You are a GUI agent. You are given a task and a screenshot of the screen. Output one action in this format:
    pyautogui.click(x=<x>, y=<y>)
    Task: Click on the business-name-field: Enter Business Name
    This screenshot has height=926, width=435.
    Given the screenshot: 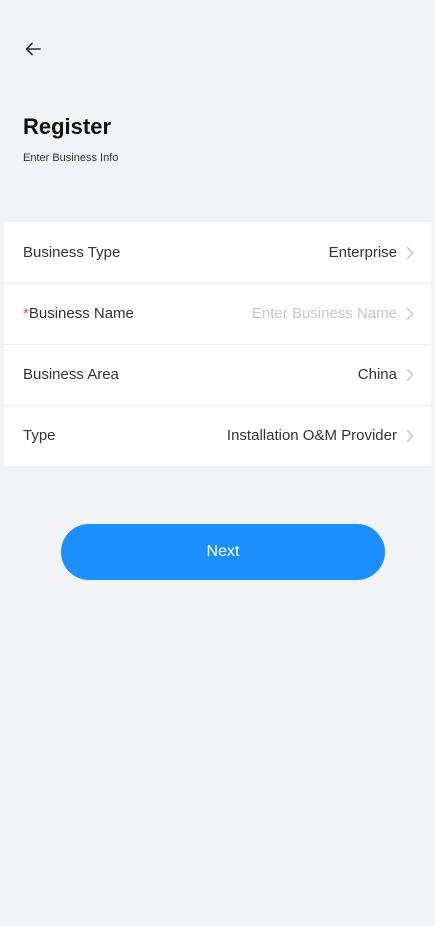 What is the action you would take?
    pyautogui.click(x=333, y=313)
    